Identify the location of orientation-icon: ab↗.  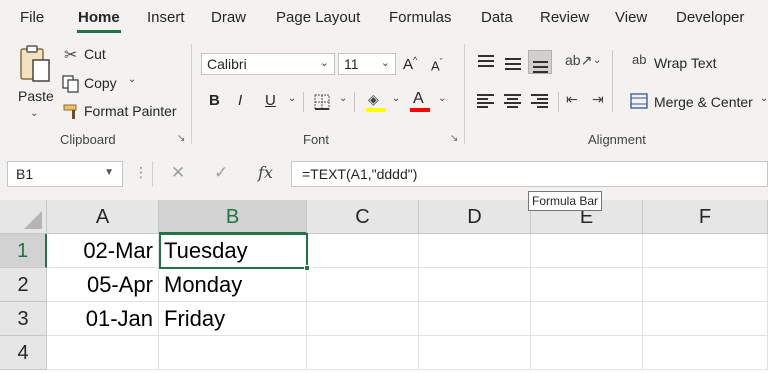
(578, 60).